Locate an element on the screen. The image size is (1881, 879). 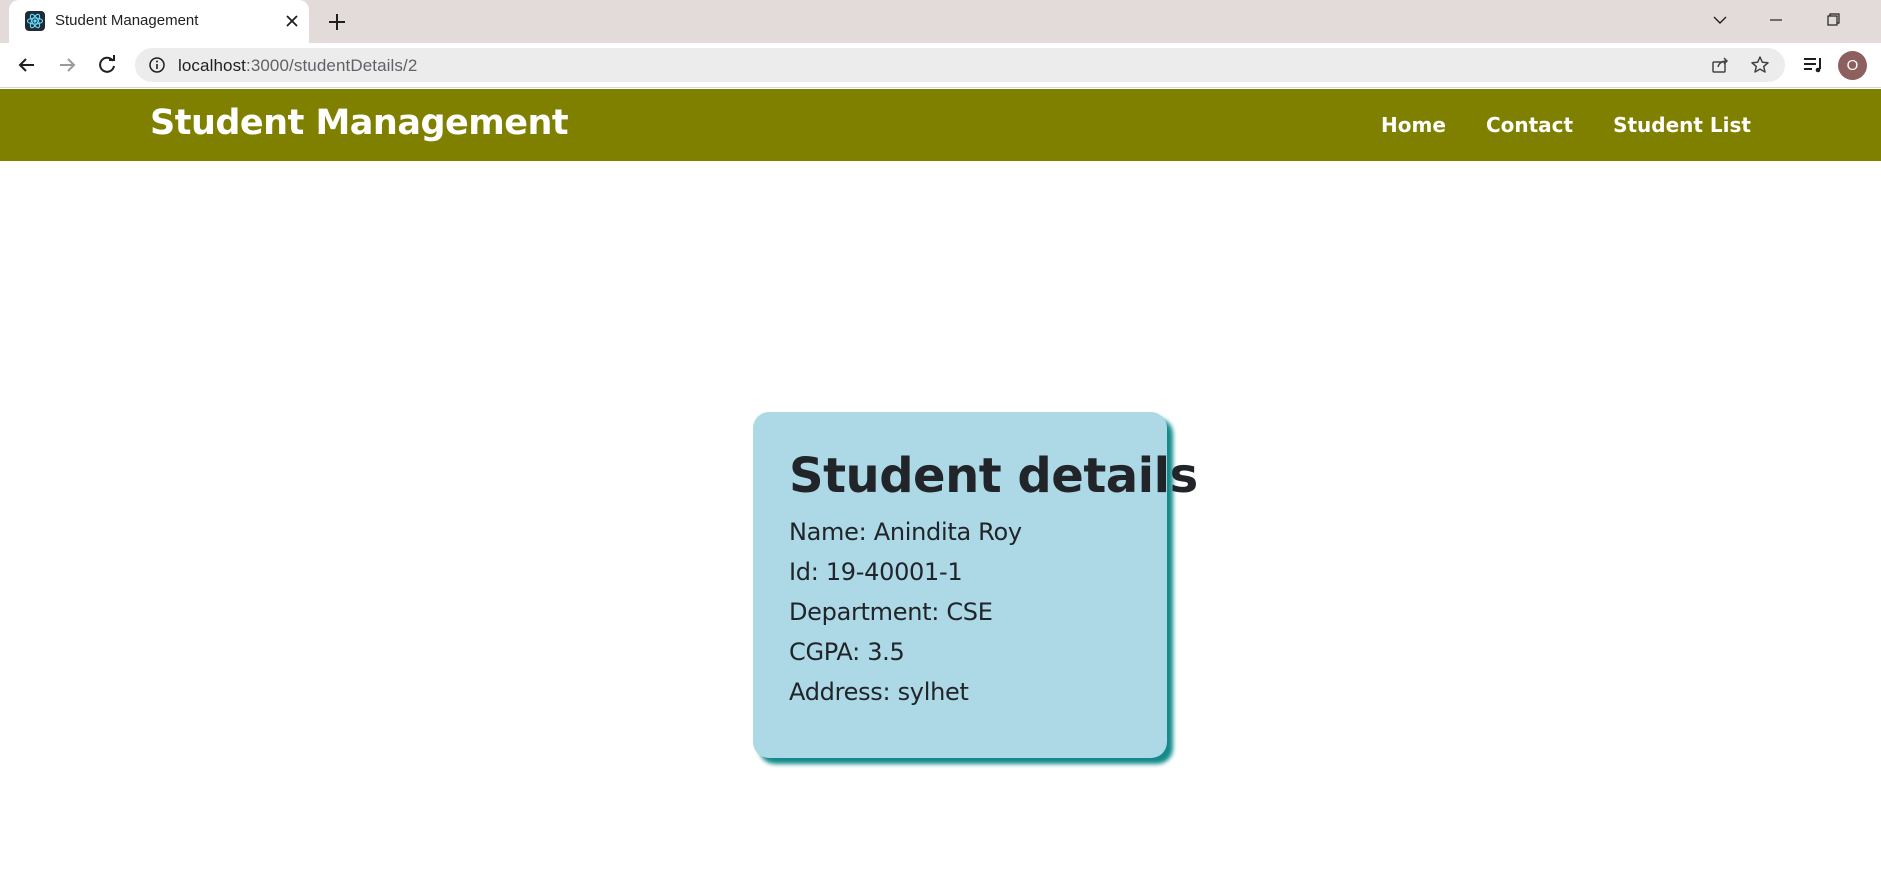
url-host: localhost is located at coordinates (212, 65).